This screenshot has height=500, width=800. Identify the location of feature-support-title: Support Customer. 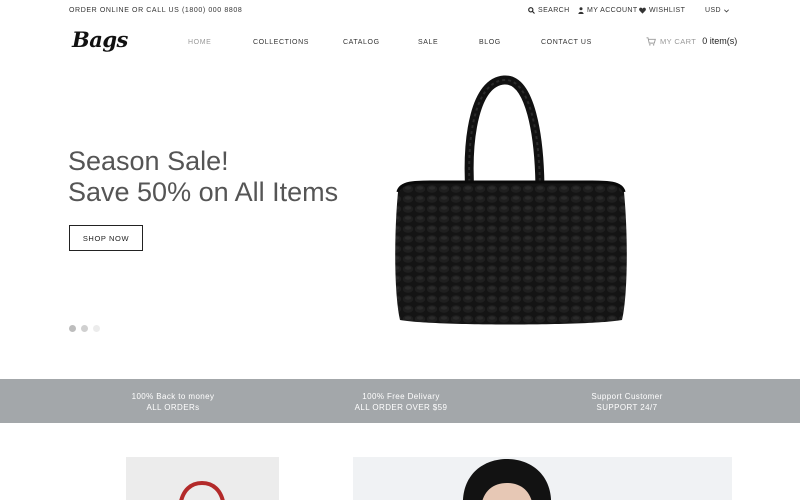
(627, 396).